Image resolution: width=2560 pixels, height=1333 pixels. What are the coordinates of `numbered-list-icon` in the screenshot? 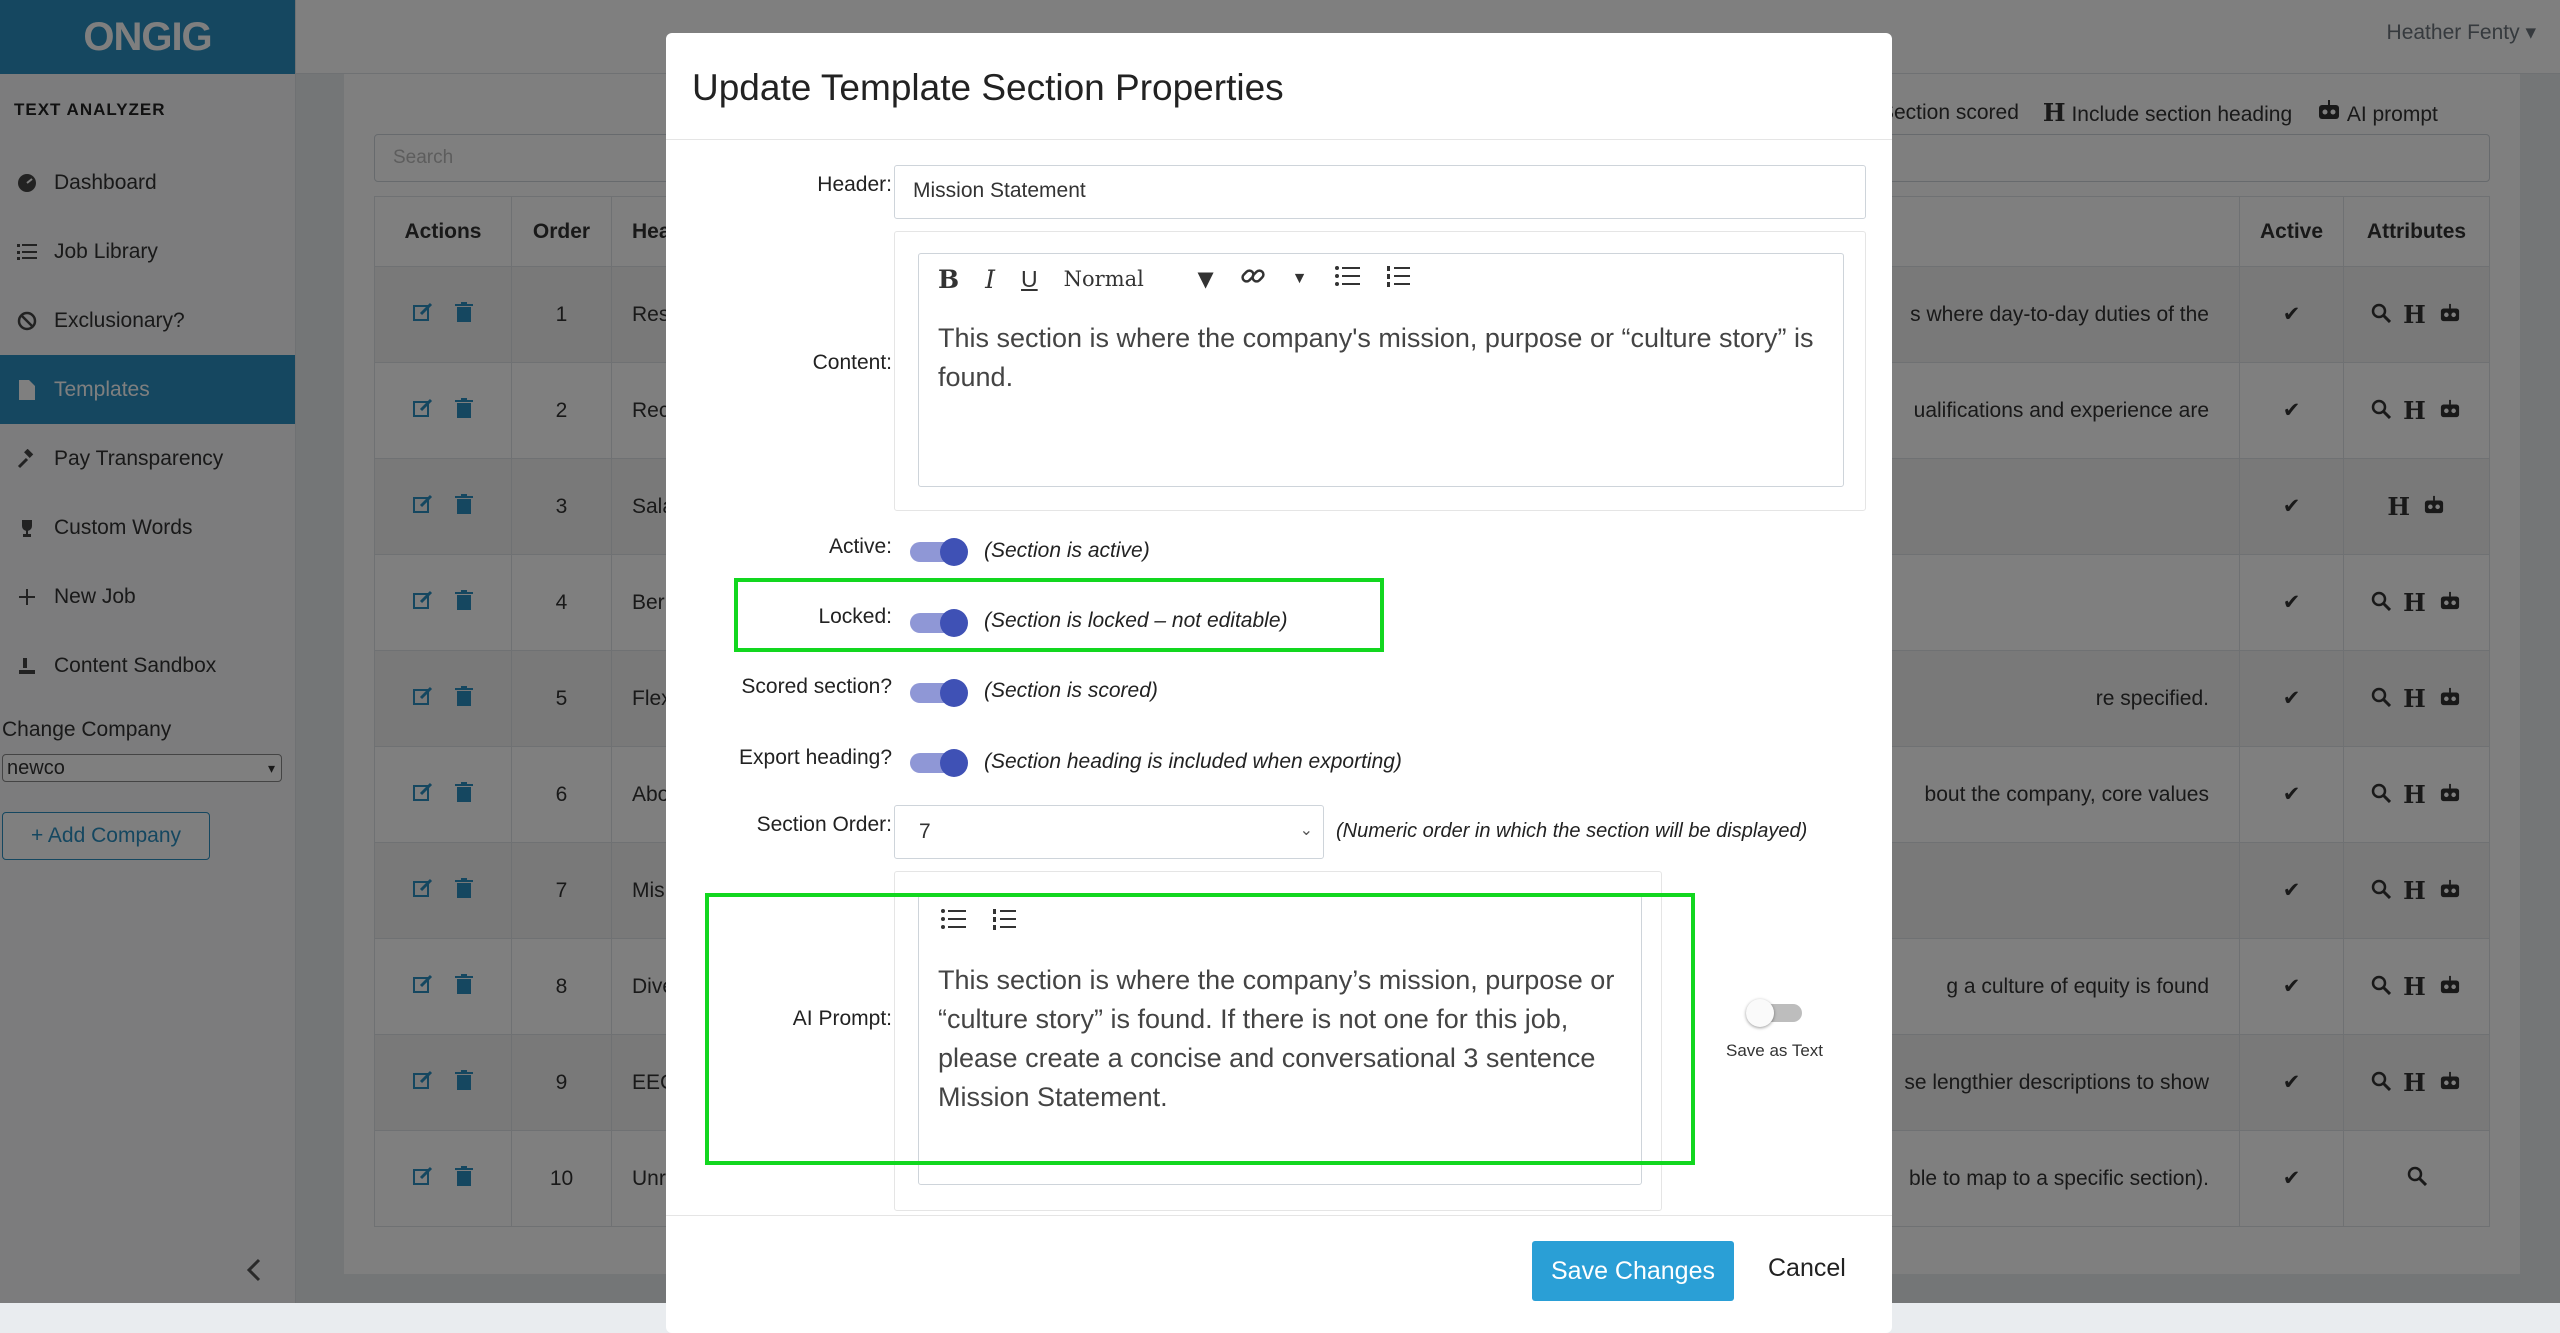 It's located at (1398, 279).